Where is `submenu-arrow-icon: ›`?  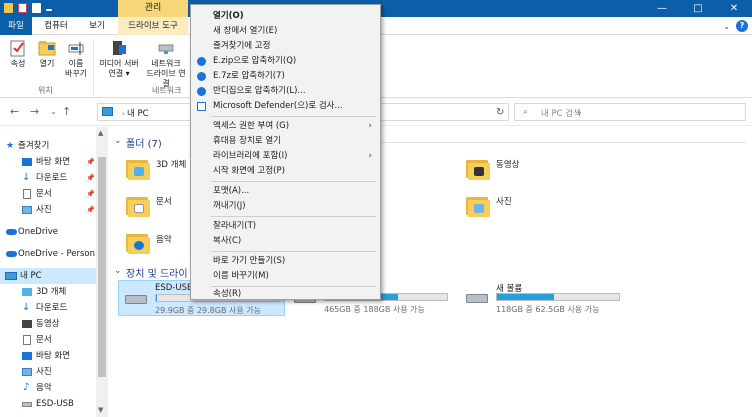 submenu-arrow-icon: › is located at coordinates (370, 126).